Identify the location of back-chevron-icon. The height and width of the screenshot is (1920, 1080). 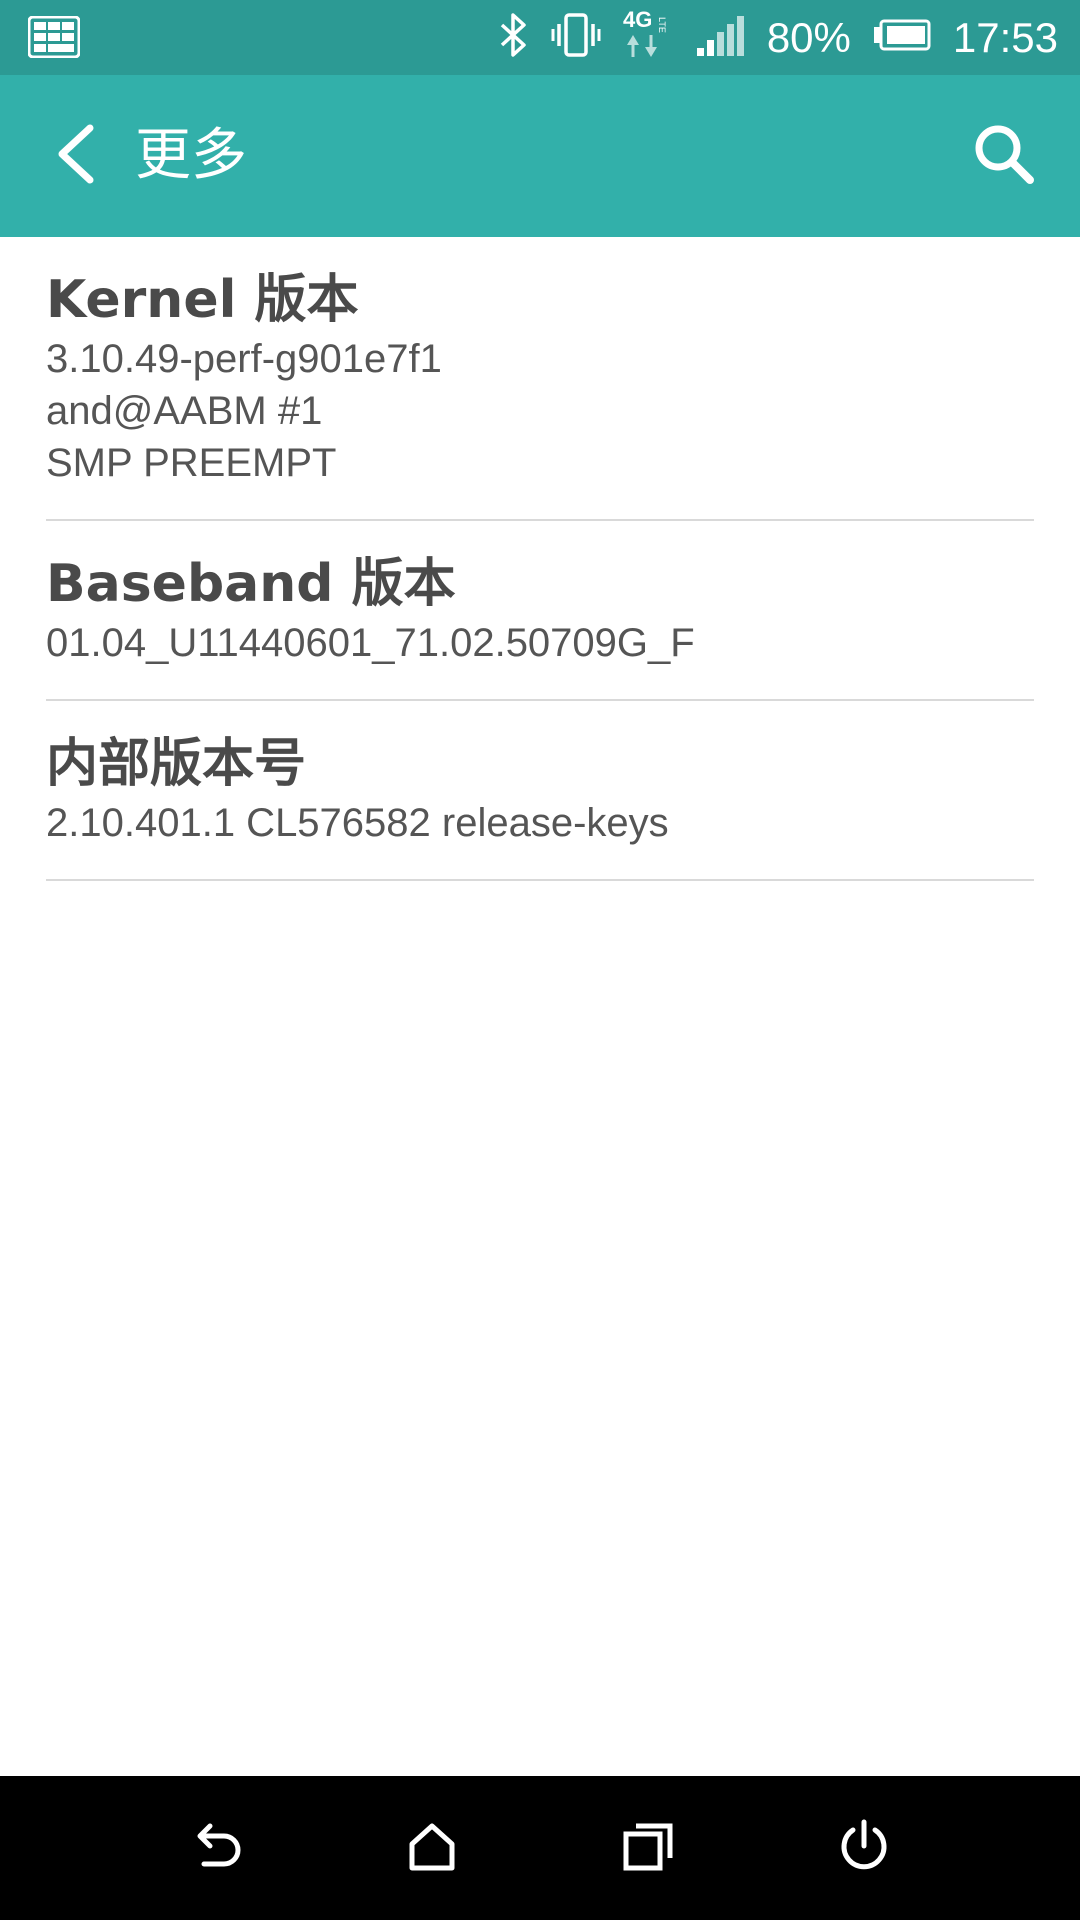
(76, 156).